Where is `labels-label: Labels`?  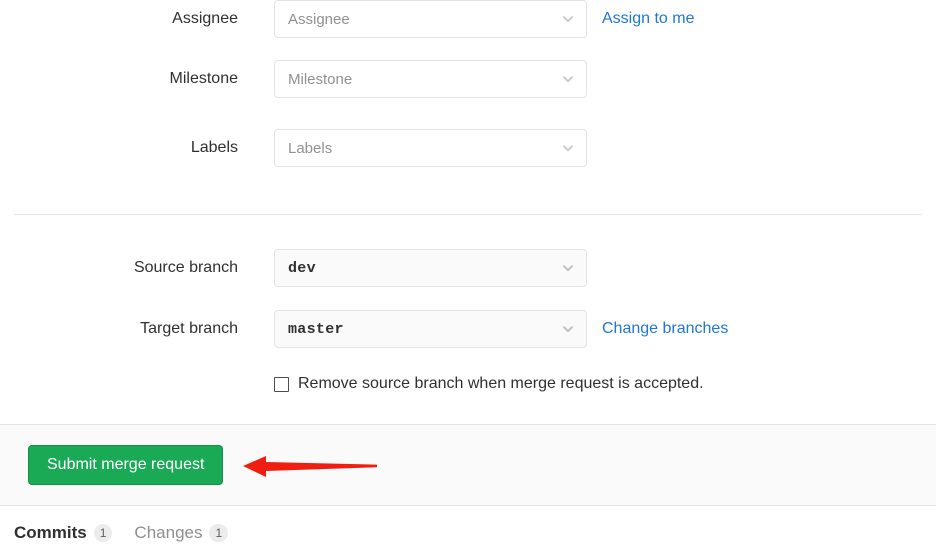 labels-label: Labels is located at coordinates (214, 147).